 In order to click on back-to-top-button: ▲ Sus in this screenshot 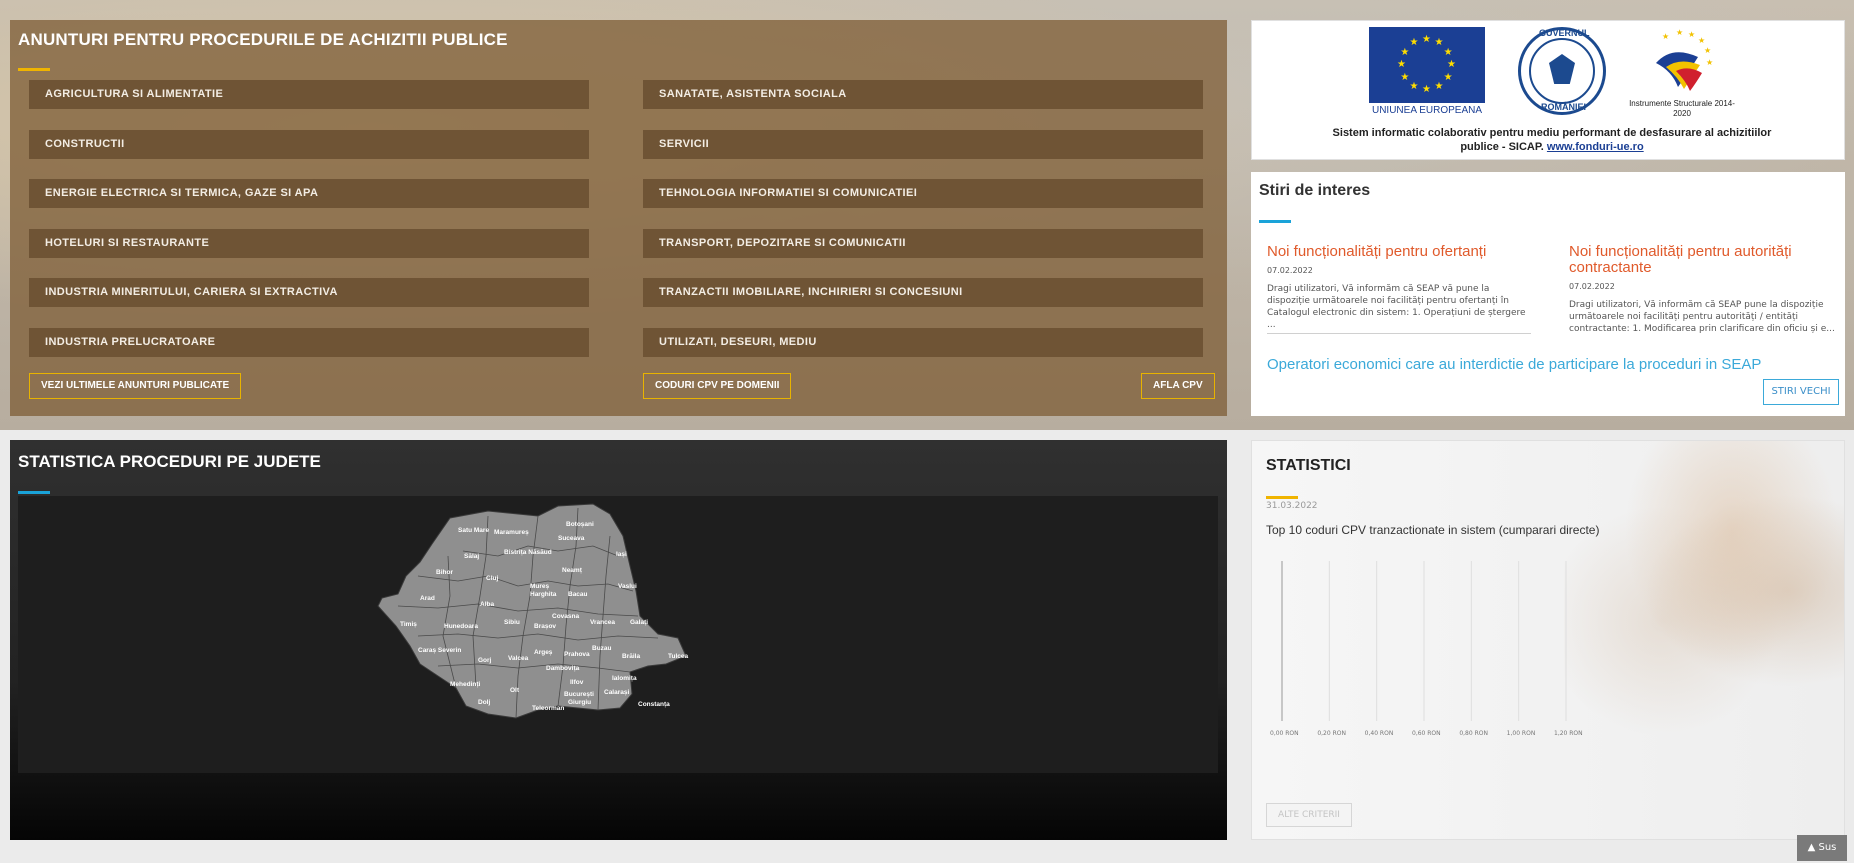, I will do `click(1822, 848)`.